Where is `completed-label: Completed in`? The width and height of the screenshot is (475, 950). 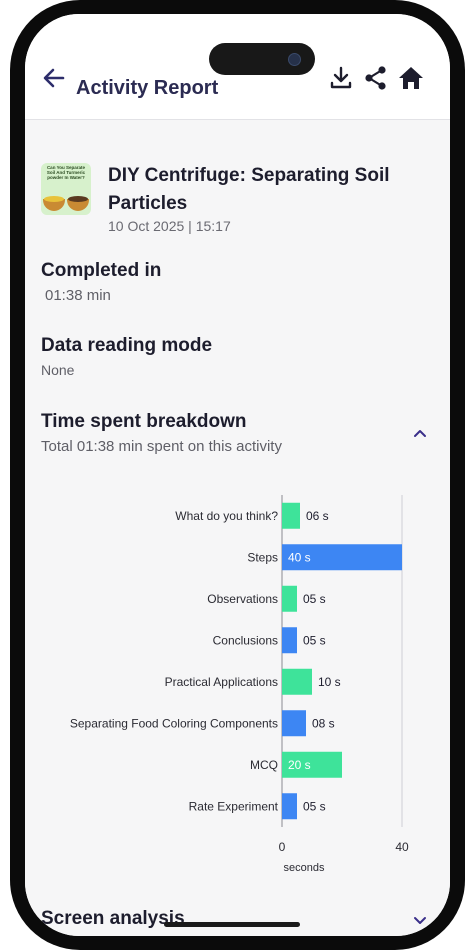 completed-label: Completed in is located at coordinates (101, 270).